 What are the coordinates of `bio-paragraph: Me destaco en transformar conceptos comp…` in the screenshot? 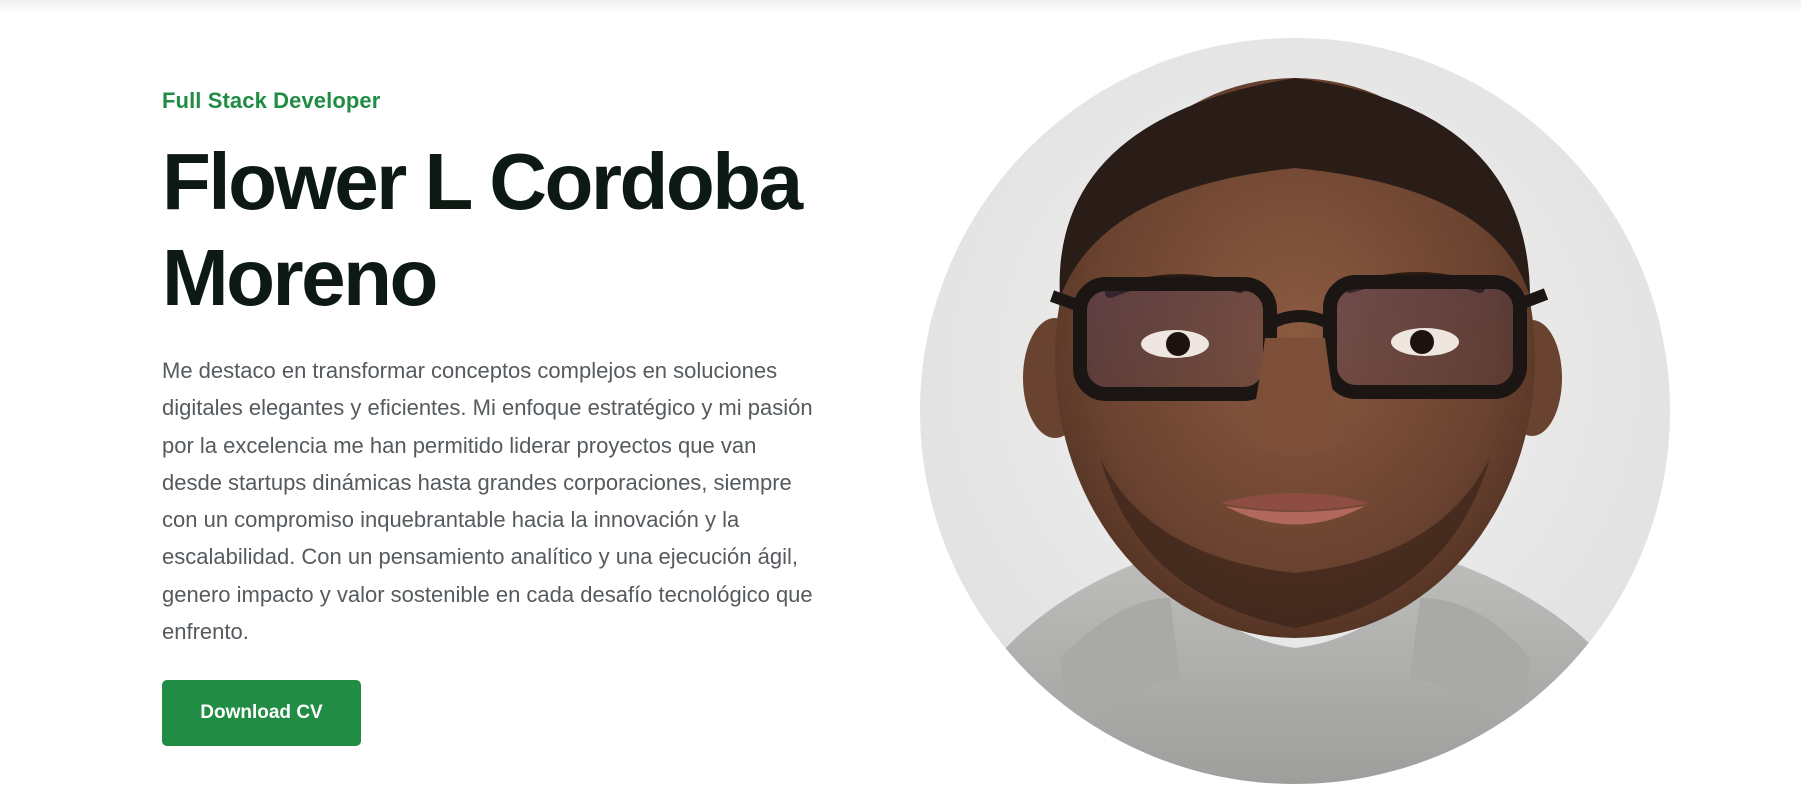 It's located at (487, 501).